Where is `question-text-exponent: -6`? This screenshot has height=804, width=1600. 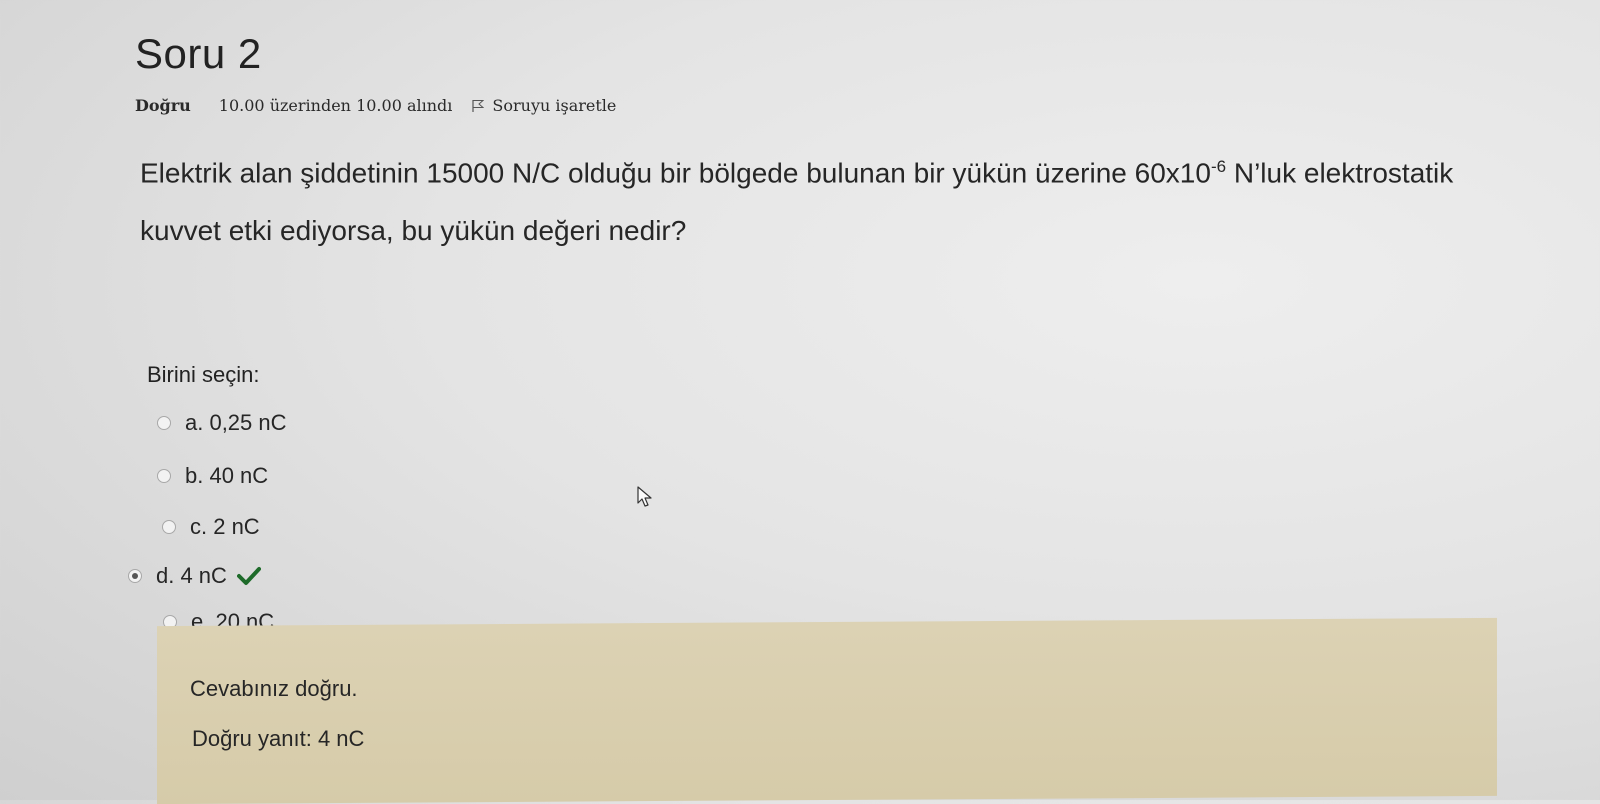 question-text-exponent: -6 is located at coordinates (1218, 166).